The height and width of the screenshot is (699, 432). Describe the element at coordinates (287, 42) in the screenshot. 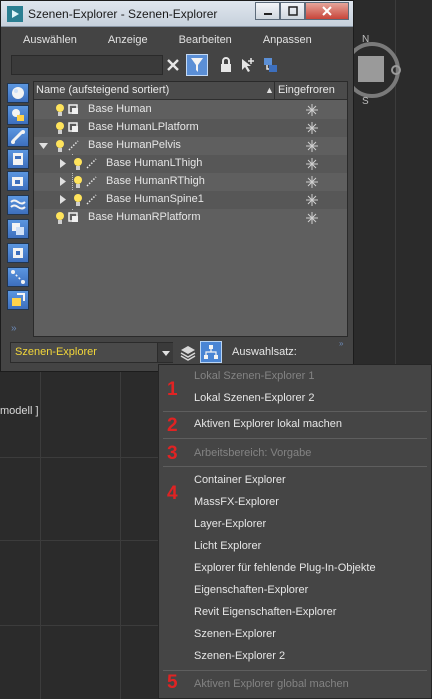

I see `menu-anpassen: Anpassen` at that location.